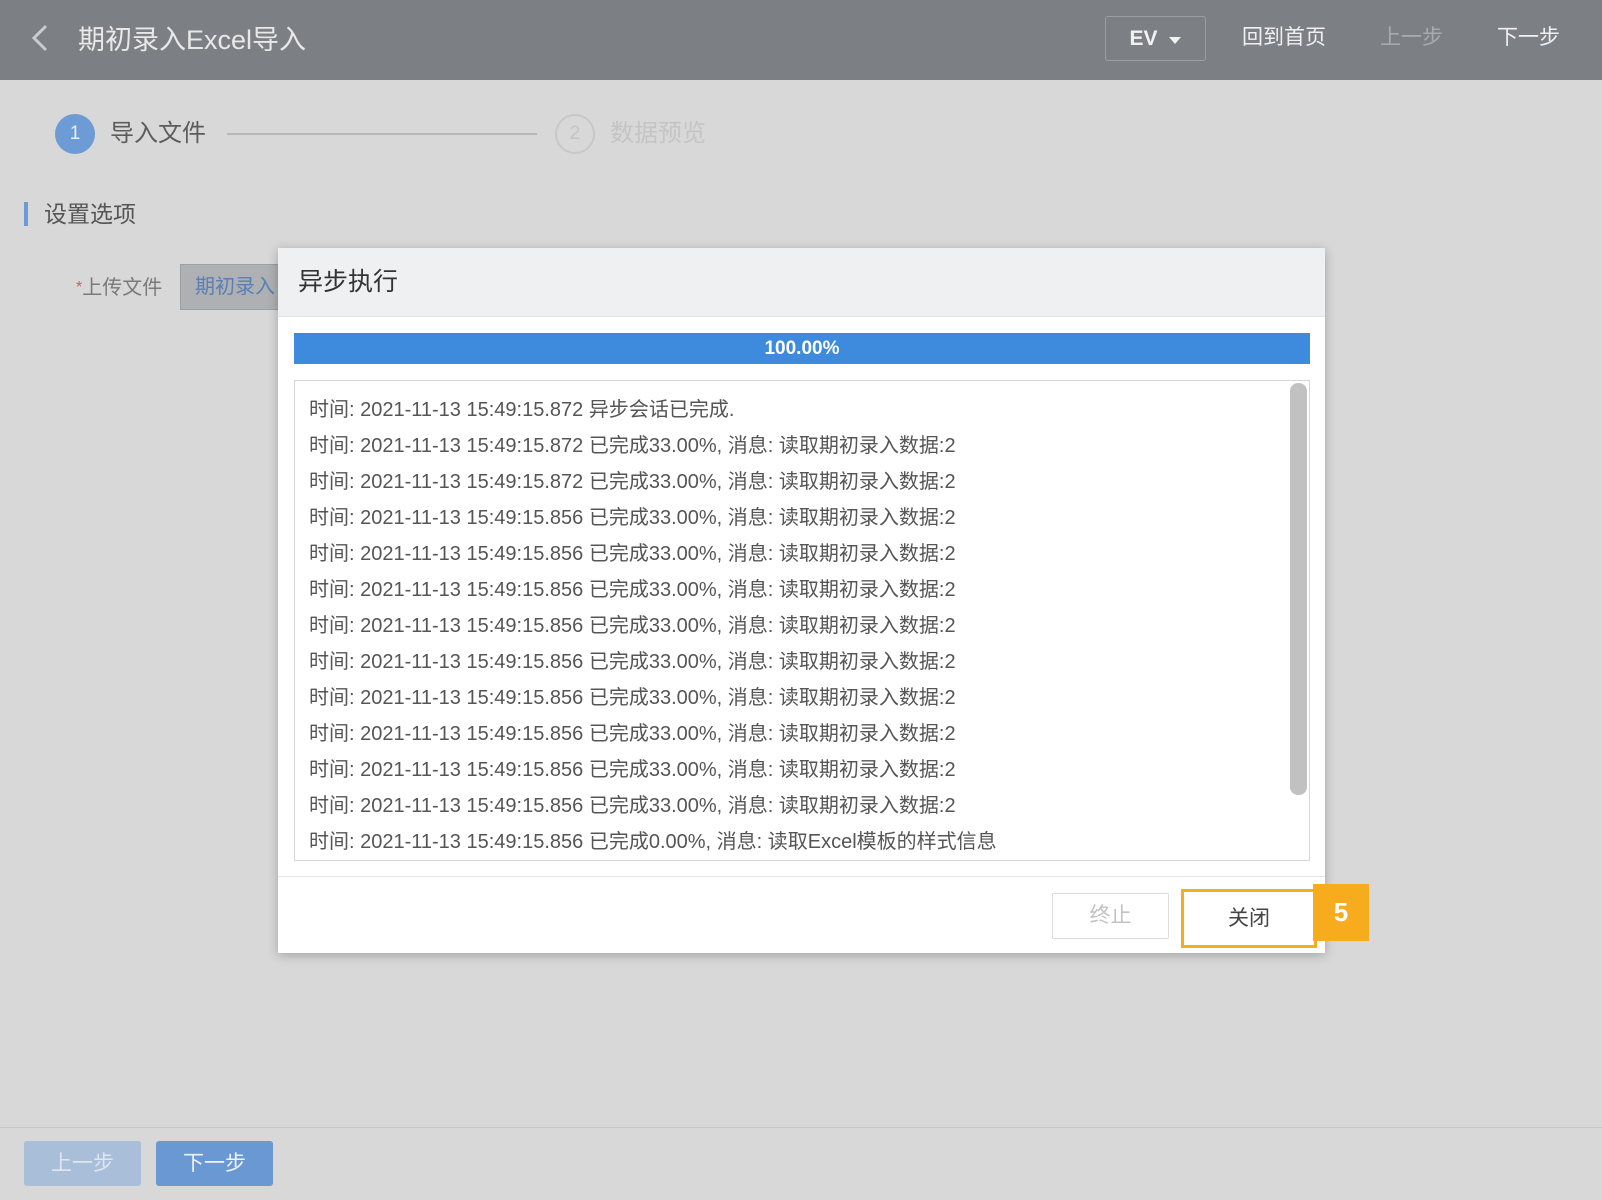 Image resolution: width=1602 pixels, height=1200 pixels. Describe the element at coordinates (801, 40) in the screenshot. I see `top-header: 期初录入Excel导入 EV 回到首页 上一步 下一步` at that location.